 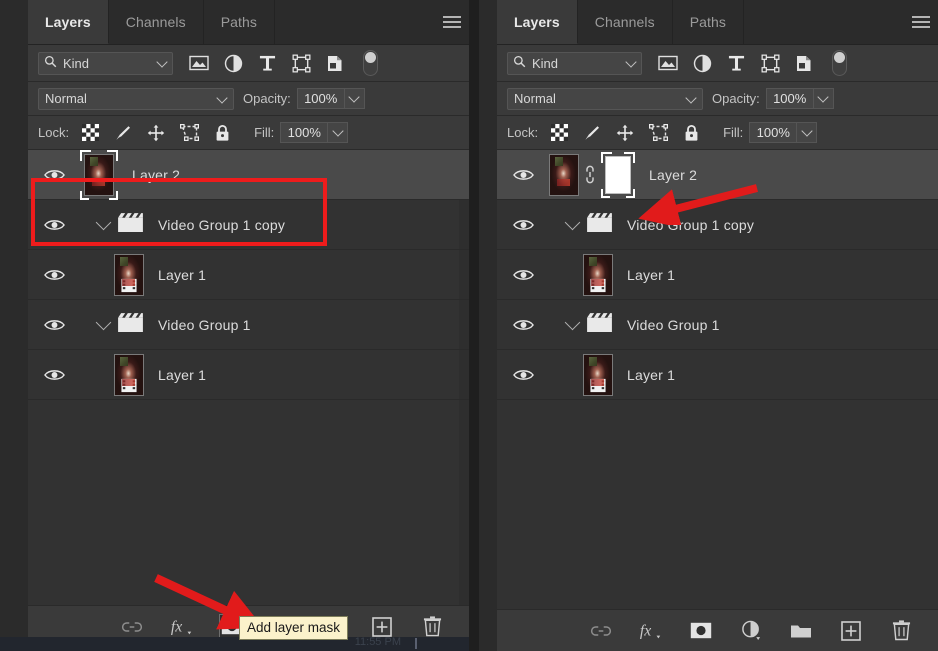 I want to click on add-layer-mask-icon, so click(x=701, y=631).